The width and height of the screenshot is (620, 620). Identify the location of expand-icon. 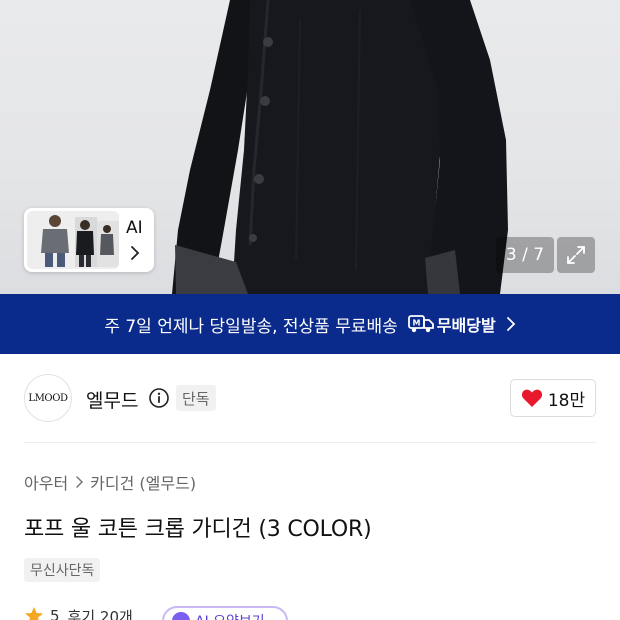
(576, 255).